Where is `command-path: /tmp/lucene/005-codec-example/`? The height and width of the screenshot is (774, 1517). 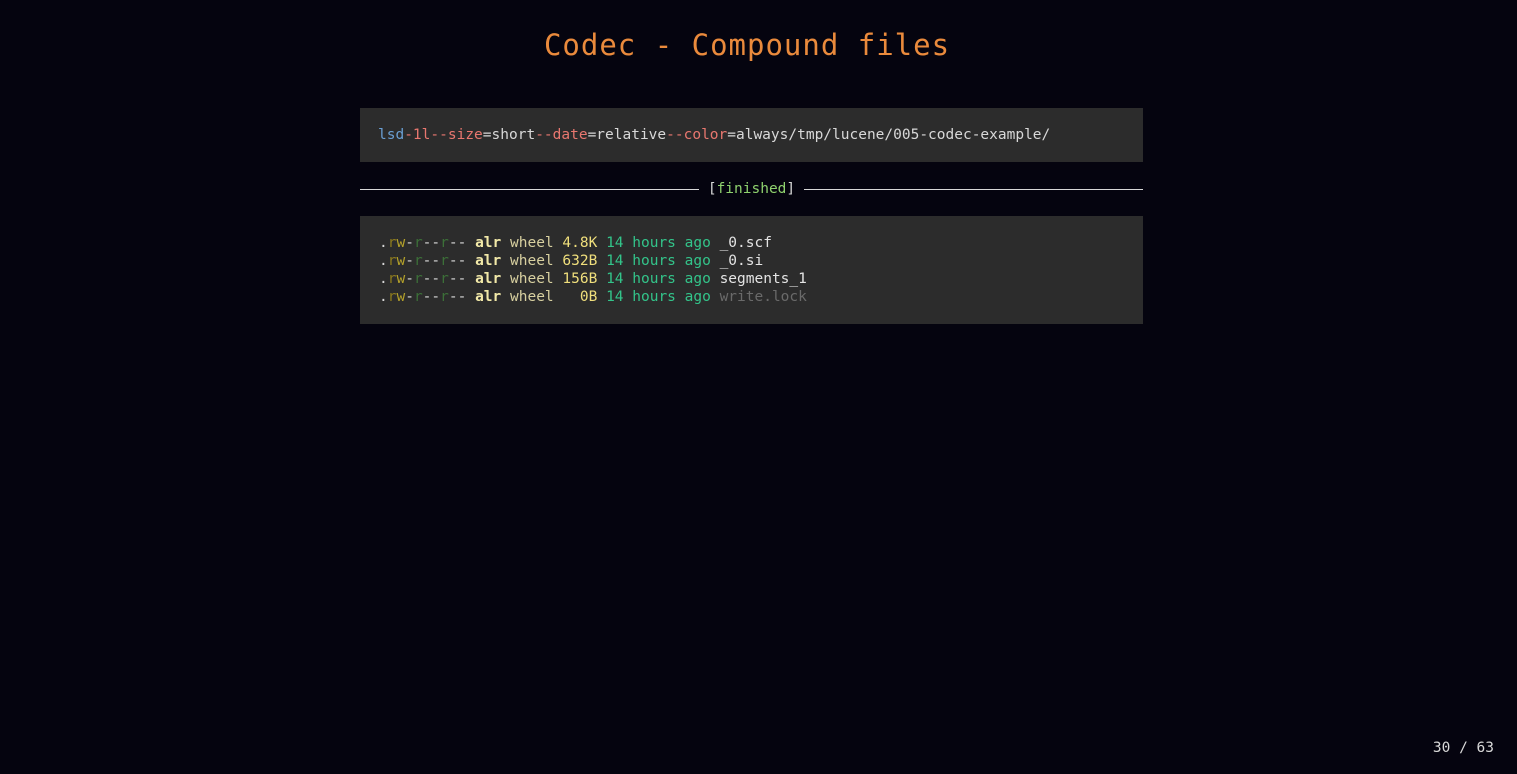
command-path: /tmp/lucene/005-codec-example/ is located at coordinates (919, 135).